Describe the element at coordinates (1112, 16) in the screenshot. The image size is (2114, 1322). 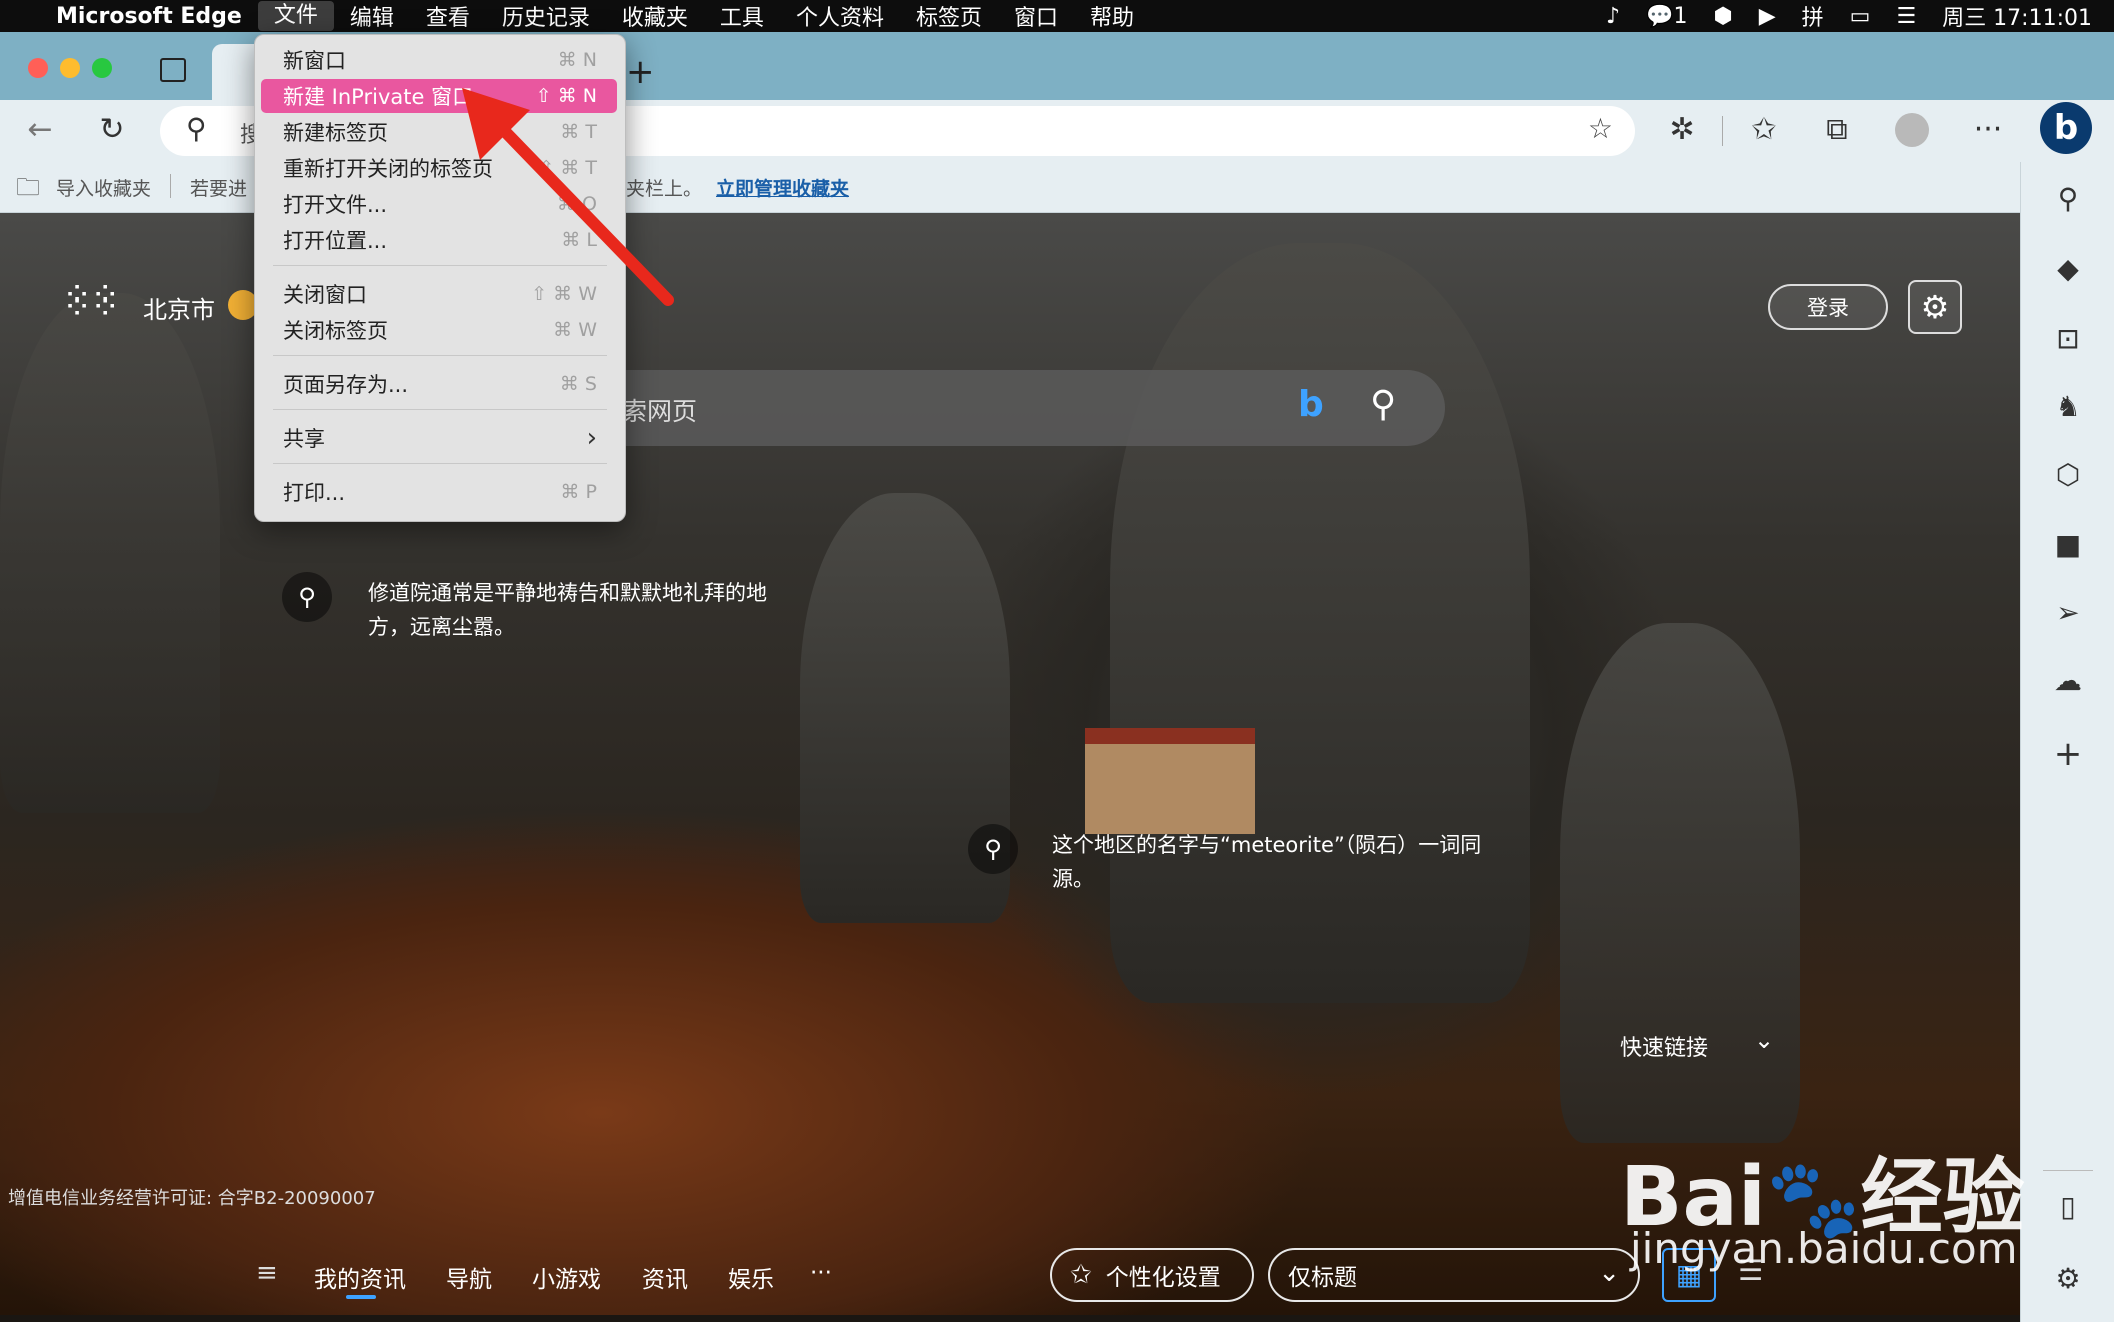
I see `menu-help: 帮助` at that location.